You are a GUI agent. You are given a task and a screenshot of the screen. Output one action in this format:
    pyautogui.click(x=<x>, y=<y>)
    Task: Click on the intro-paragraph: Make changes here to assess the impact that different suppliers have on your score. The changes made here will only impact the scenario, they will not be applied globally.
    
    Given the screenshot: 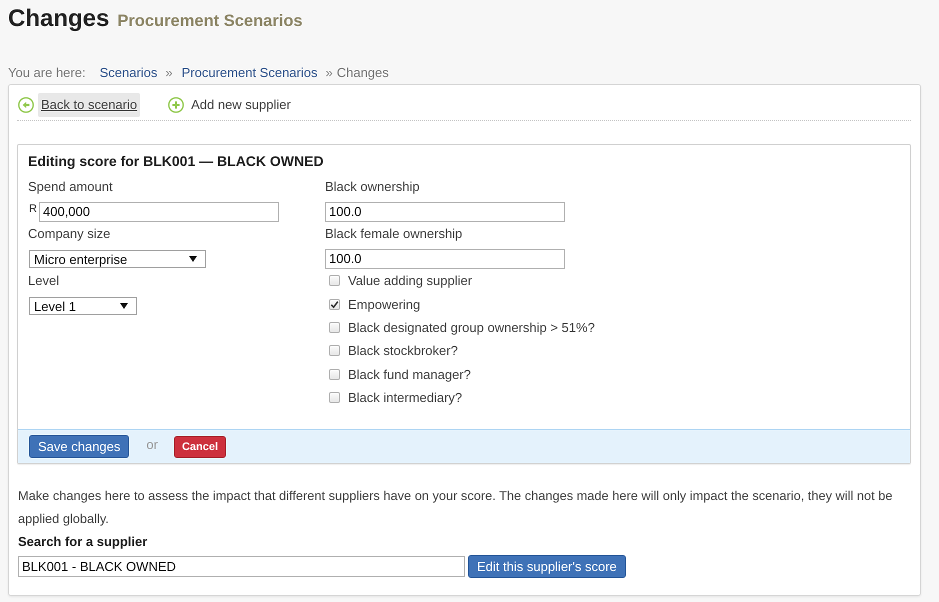 What is the action you would take?
    pyautogui.click(x=456, y=507)
    